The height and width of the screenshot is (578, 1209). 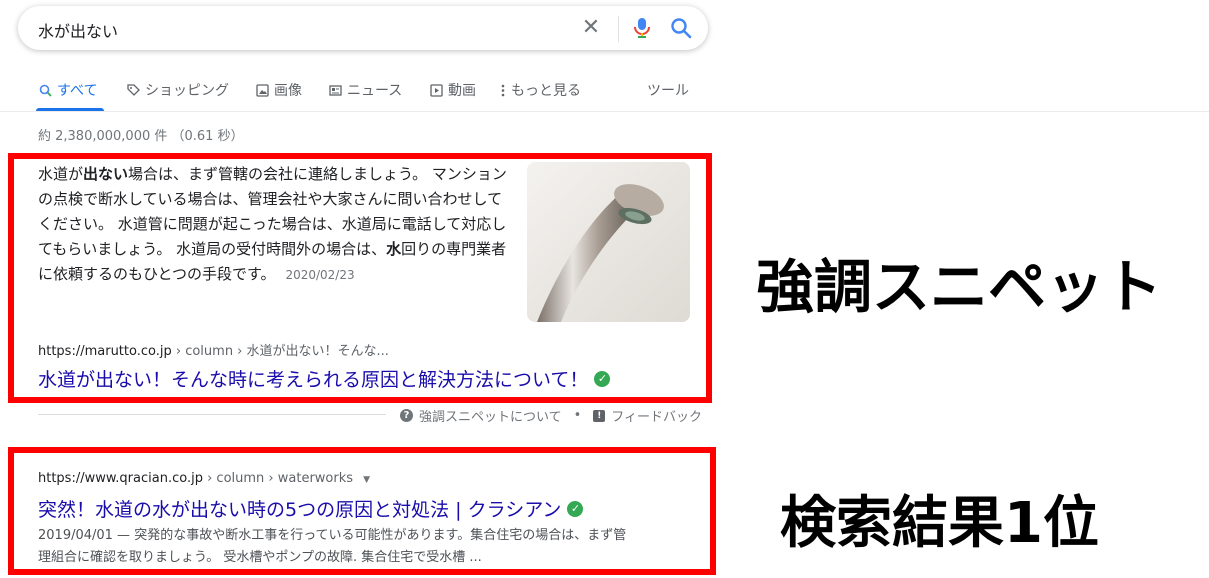 What do you see at coordinates (212, 414) in the screenshot?
I see `feedback-divider` at bounding box center [212, 414].